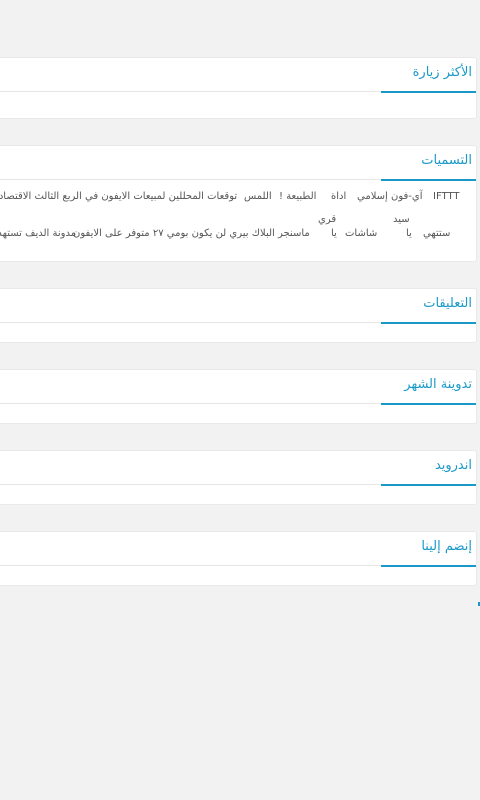  I want to click on widget-header: التعليقات, so click(238, 306).